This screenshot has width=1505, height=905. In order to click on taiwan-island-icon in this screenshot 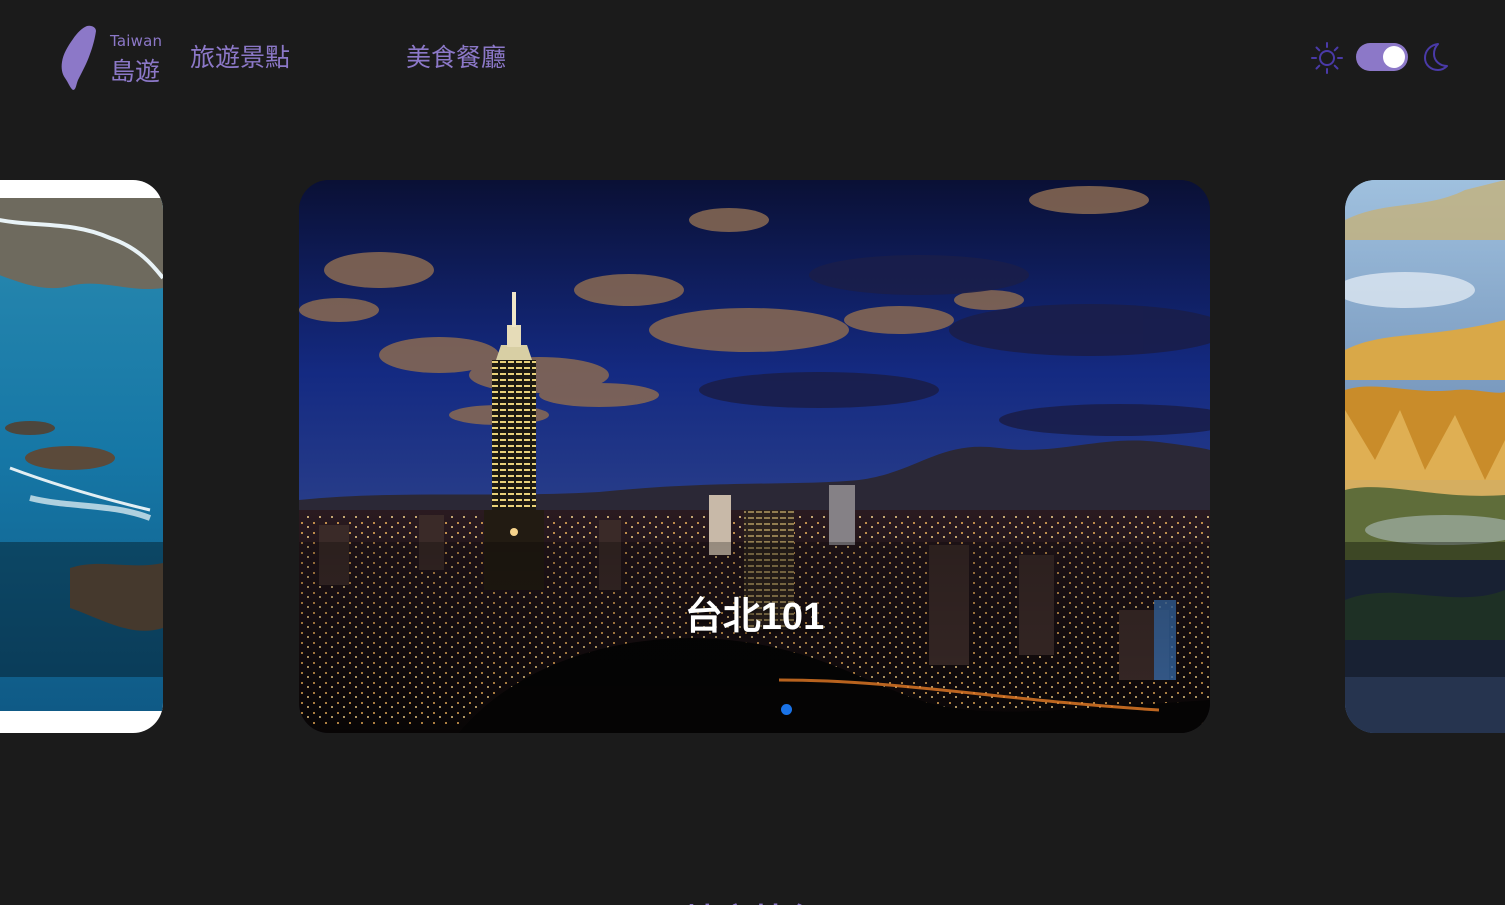, I will do `click(79, 58)`.